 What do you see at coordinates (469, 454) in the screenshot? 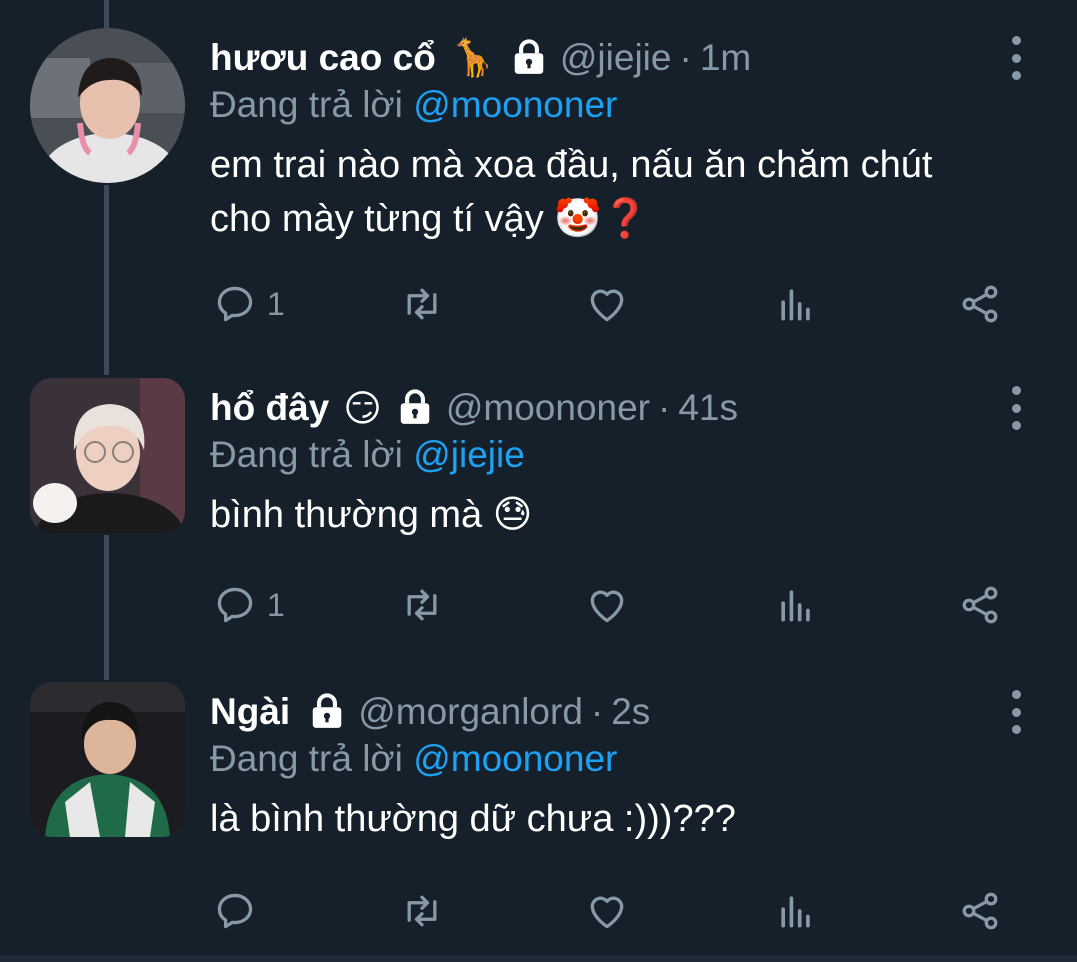
I see `mention-link: @jiejie` at bounding box center [469, 454].